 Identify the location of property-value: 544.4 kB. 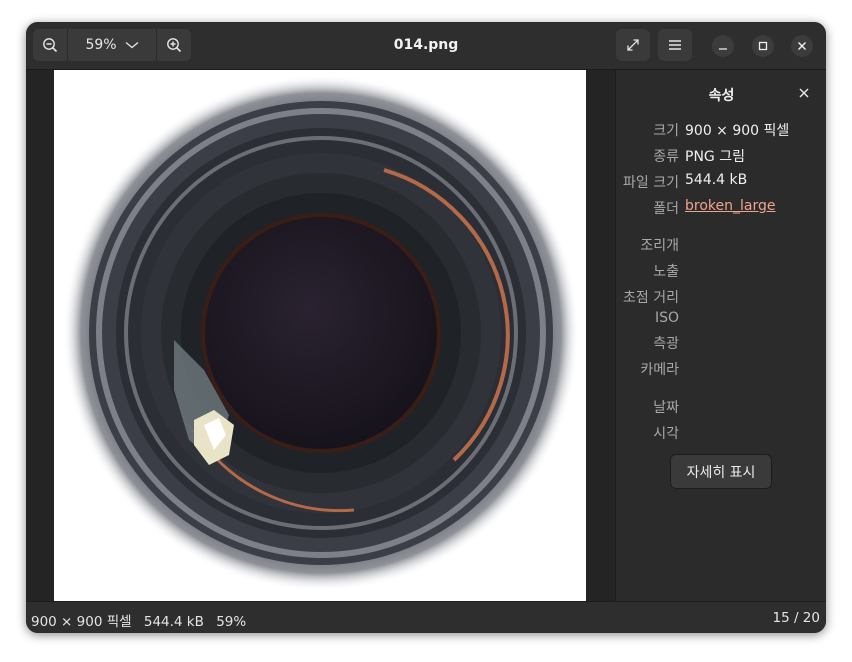
(716, 180).